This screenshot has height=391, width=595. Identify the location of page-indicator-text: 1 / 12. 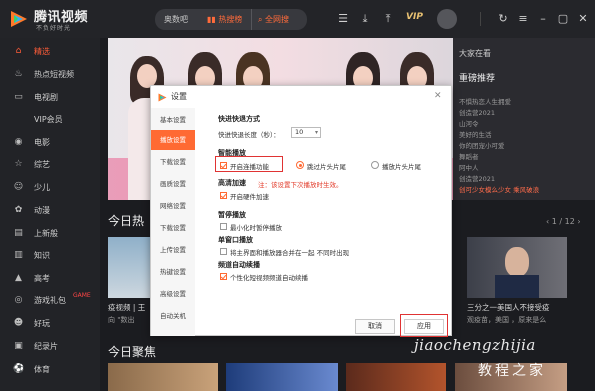
(563, 221).